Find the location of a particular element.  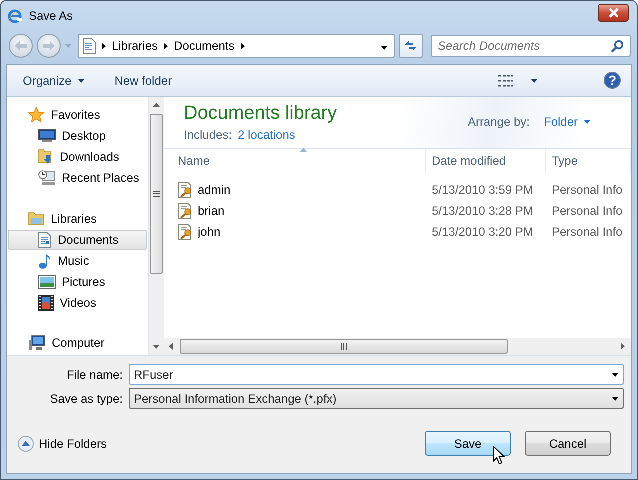

scroll-left-icon is located at coordinates (171, 346).